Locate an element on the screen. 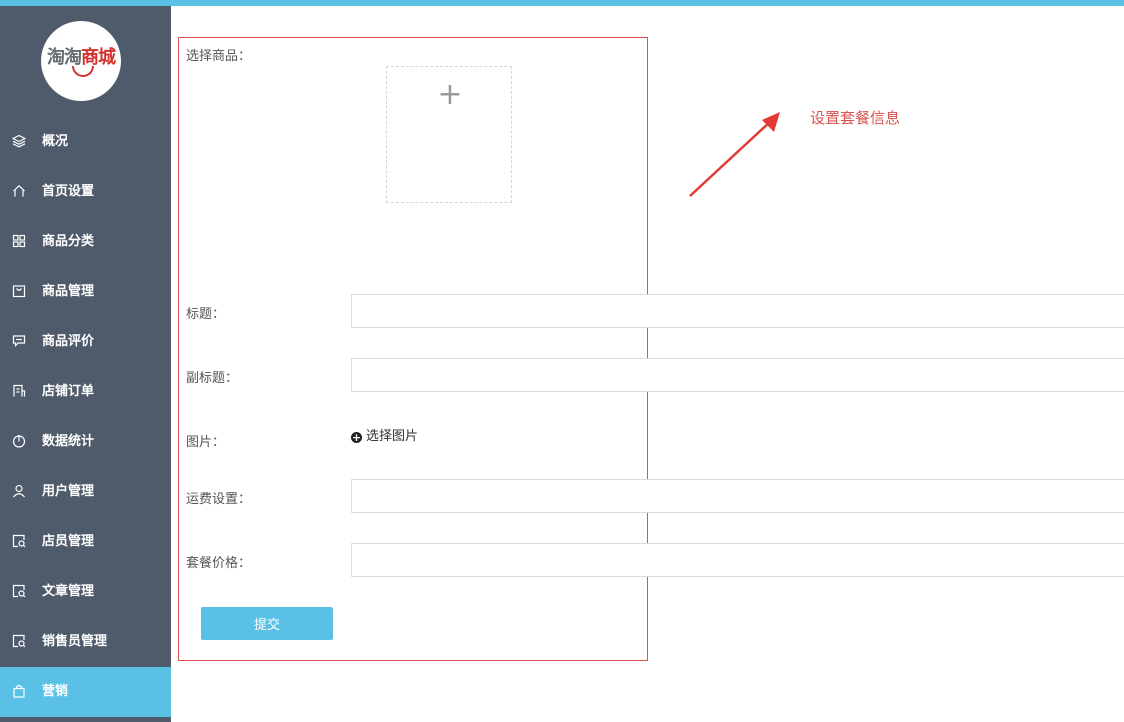 This screenshot has height=722, width=1124. sidebar-item-sales-staff: 销售员管理 is located at coordinates (85, 642).